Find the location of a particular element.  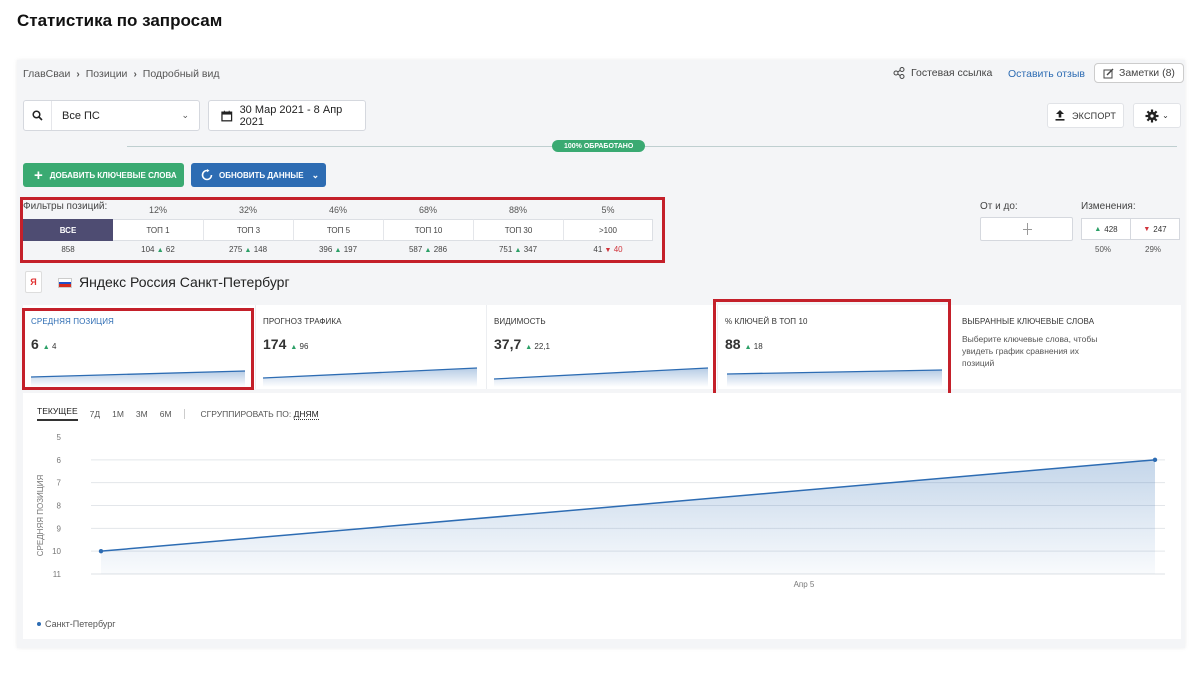

upload-icon is located at coordinates (1060, 115).